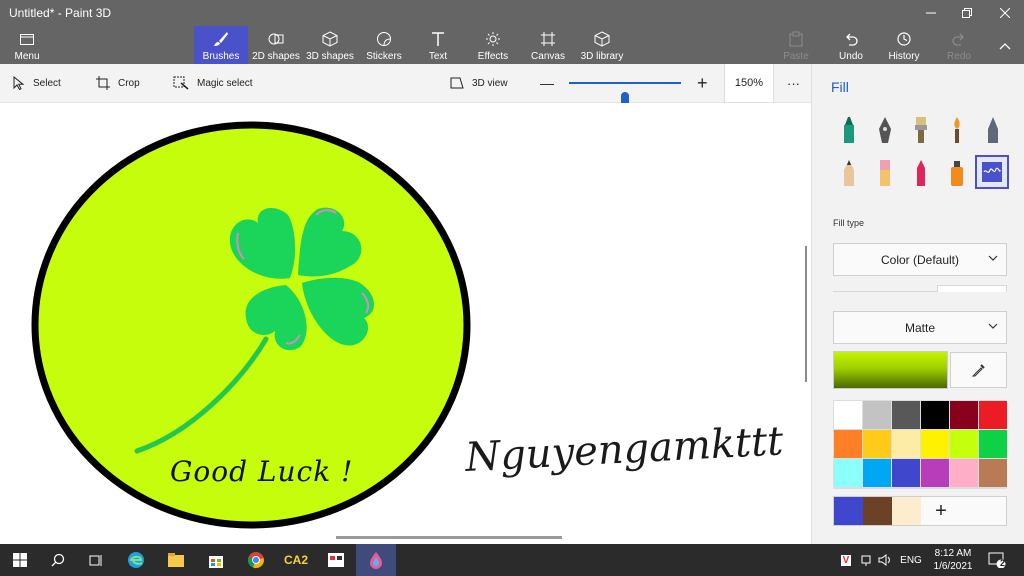 The height and width of the screenshot is (576, 1024). I want to click on more-options-button: ···, so click(793, 83).